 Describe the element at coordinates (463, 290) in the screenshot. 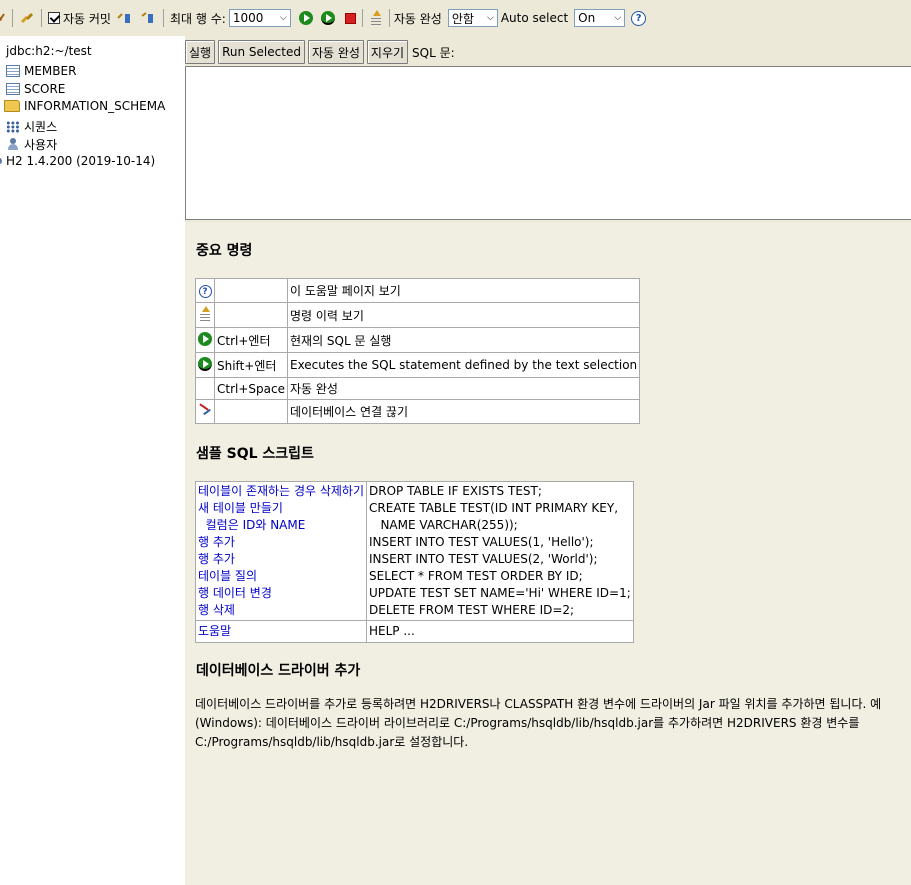

I see `command-desc: 이 도움말 페이지 보기` at that location.